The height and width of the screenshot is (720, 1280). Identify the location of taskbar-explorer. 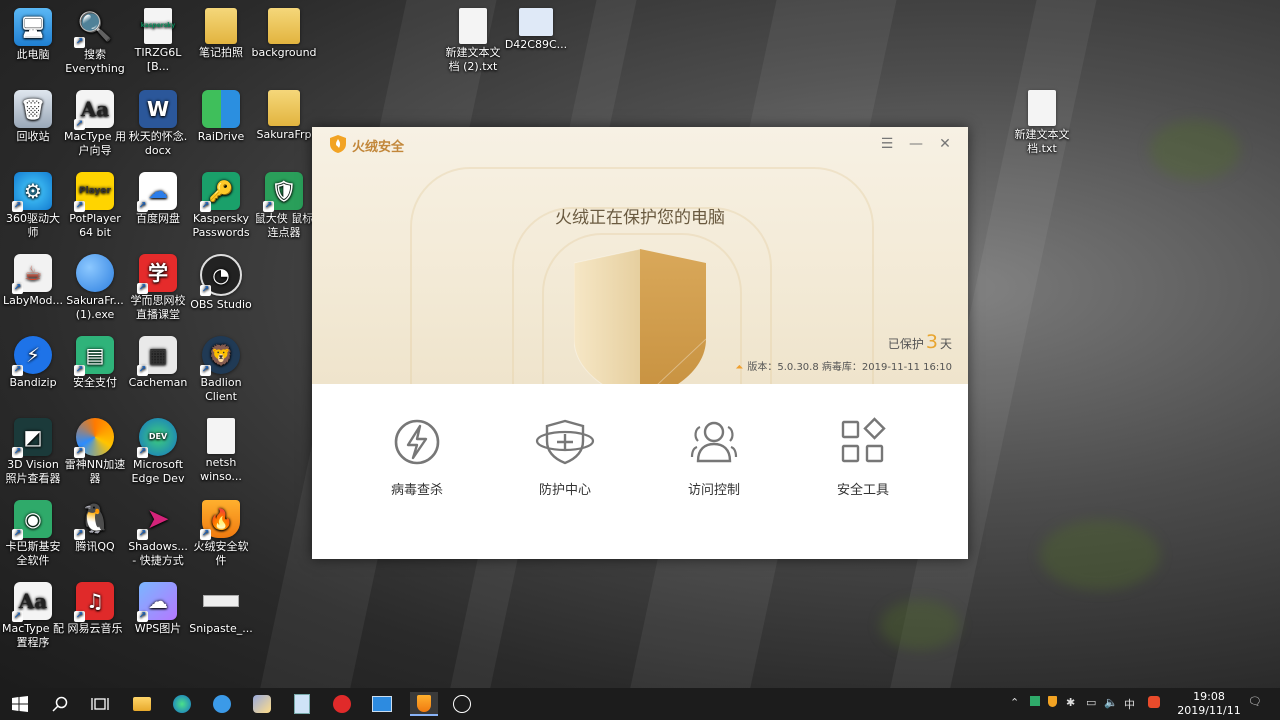
(142, 704).